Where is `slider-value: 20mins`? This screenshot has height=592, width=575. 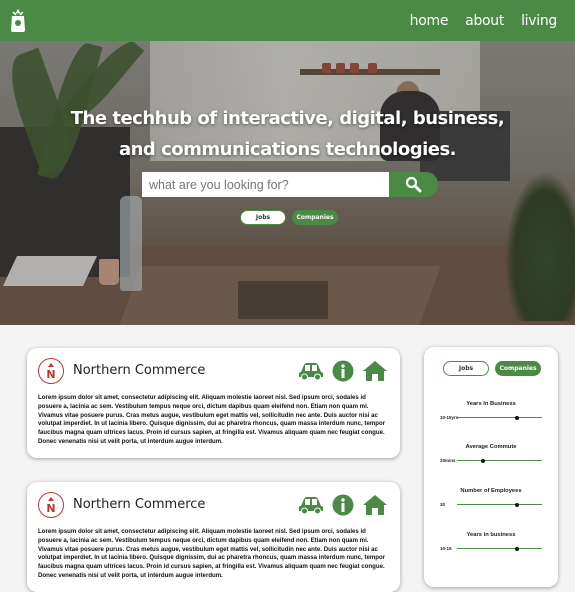 slider-value: 20mins is located at coordinates (448, 460).